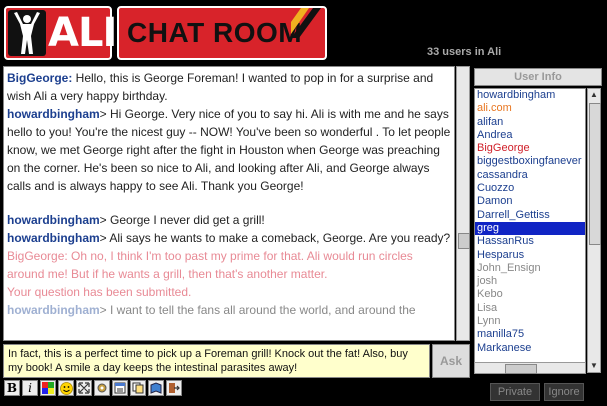 The height and width of the screenshot is (406, 607). I want to click on user-list-scrollbar: ▲ ▼, so click(594, 230).